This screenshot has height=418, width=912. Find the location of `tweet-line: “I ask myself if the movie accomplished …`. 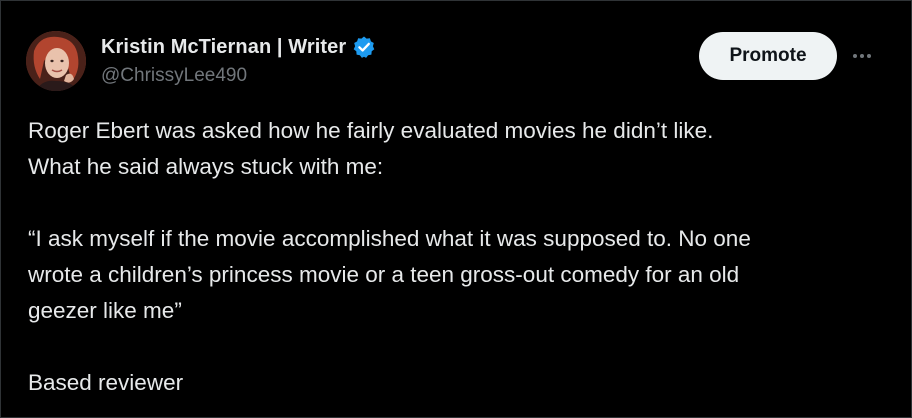

tweet-line: “I ask myself if the movie accomplished … is located at coordinates (389, 238).